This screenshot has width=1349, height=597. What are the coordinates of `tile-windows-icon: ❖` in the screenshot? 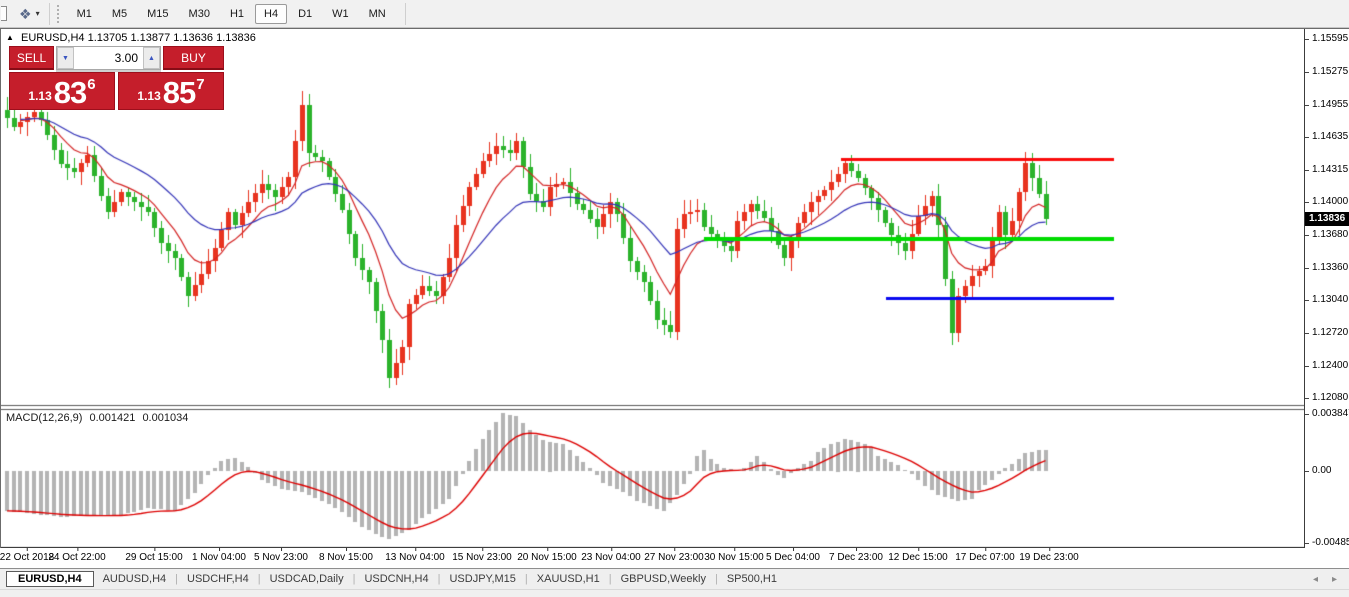 It's located at (25, 14).